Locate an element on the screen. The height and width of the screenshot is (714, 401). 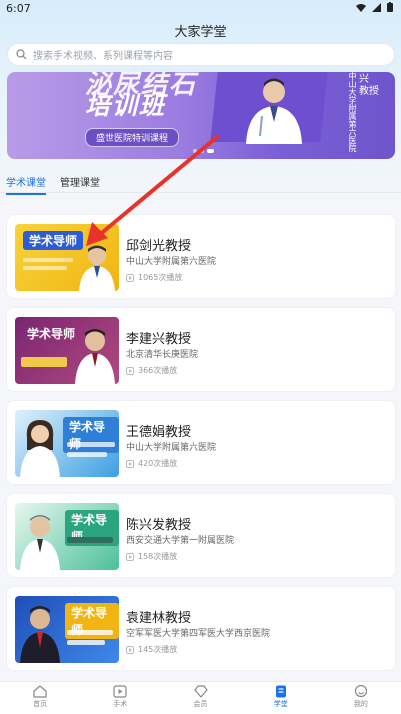
banner-pagination is located at coordinates (203, 151).